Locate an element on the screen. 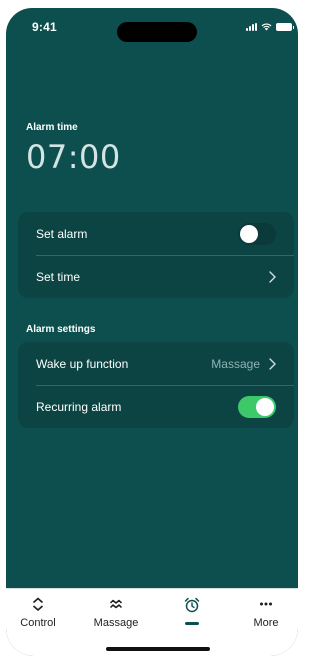  tab-massage-label: Massage is located at coordinates (116, 623).